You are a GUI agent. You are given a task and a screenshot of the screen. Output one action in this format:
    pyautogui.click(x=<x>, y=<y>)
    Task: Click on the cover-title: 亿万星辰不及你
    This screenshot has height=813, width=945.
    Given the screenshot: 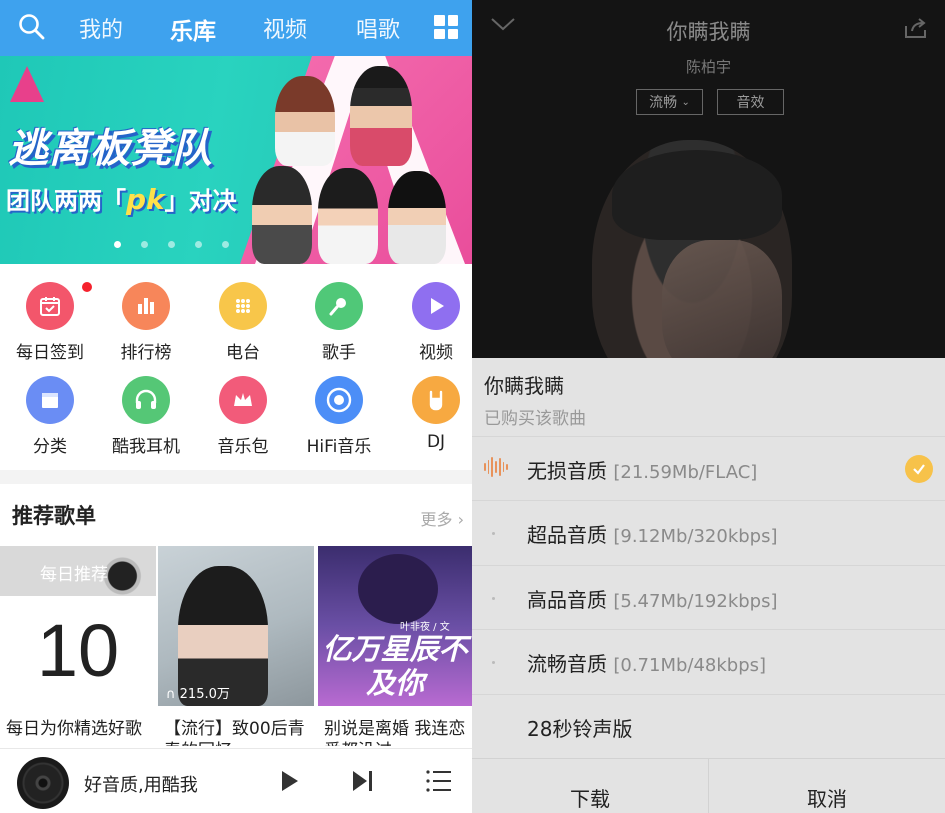 What is the action you would take?
    pyautogui.click(x=395, y=666)
    